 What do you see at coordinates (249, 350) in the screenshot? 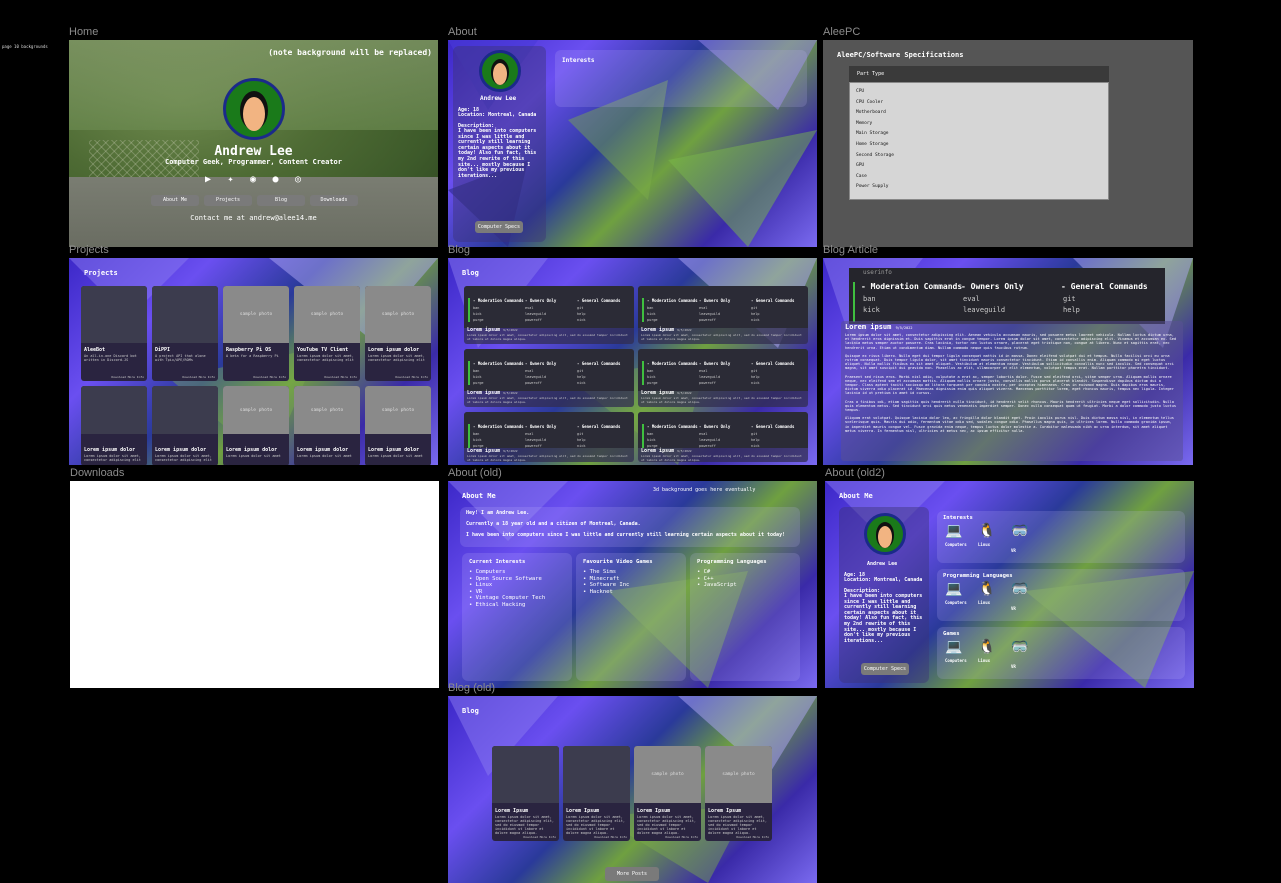
I see `project-title: Raspberry Pi OS` at bounding box center [249, 350].